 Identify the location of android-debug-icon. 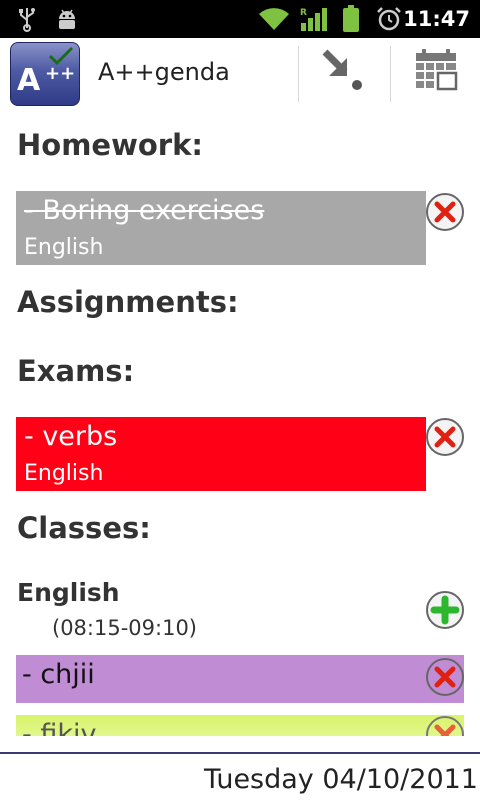
(67, 19).